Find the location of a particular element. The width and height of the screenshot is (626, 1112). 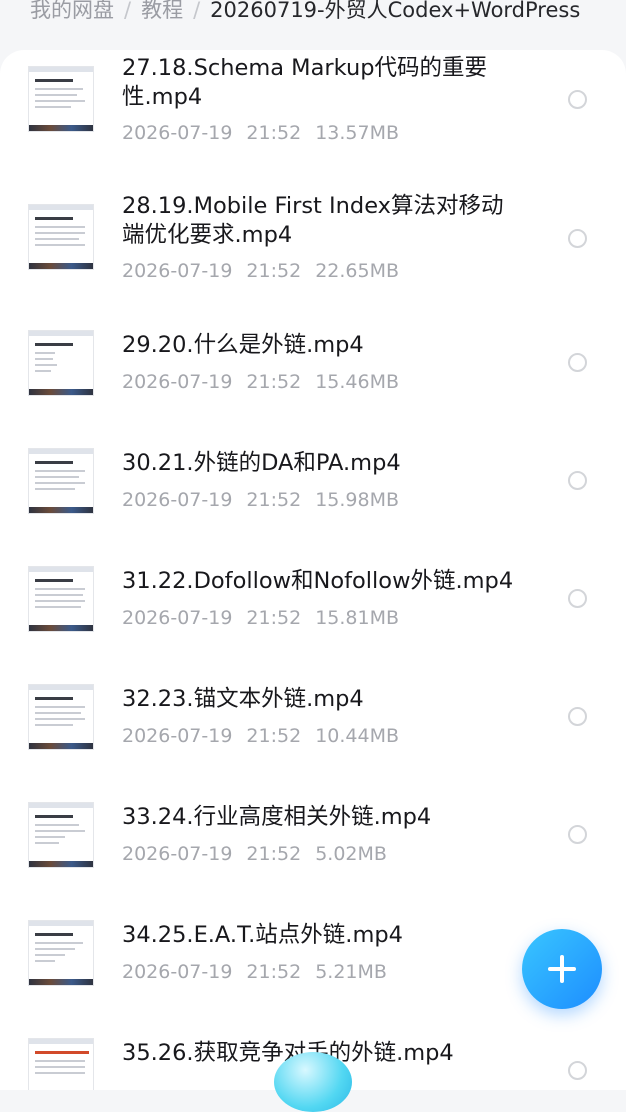

file-size: 15.46MB is located at coordinates (357, 382).